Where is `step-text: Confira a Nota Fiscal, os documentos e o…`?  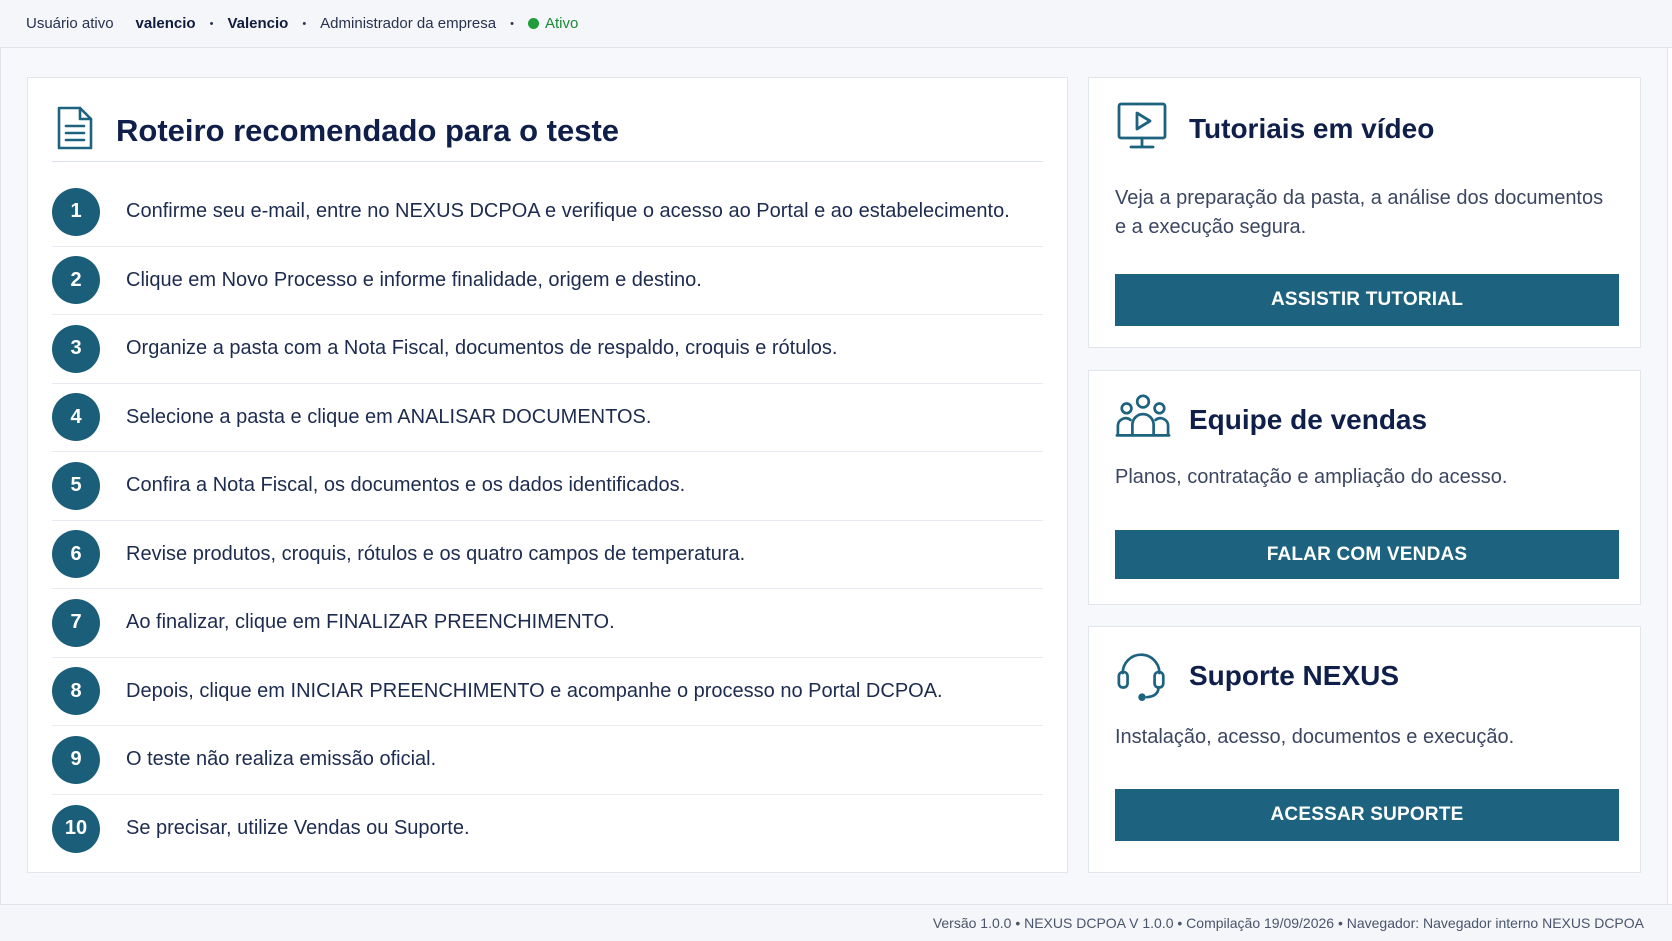 step-text: Confira a Nota Fiscal, os documentos e o… is located at coordinates (406, 485).